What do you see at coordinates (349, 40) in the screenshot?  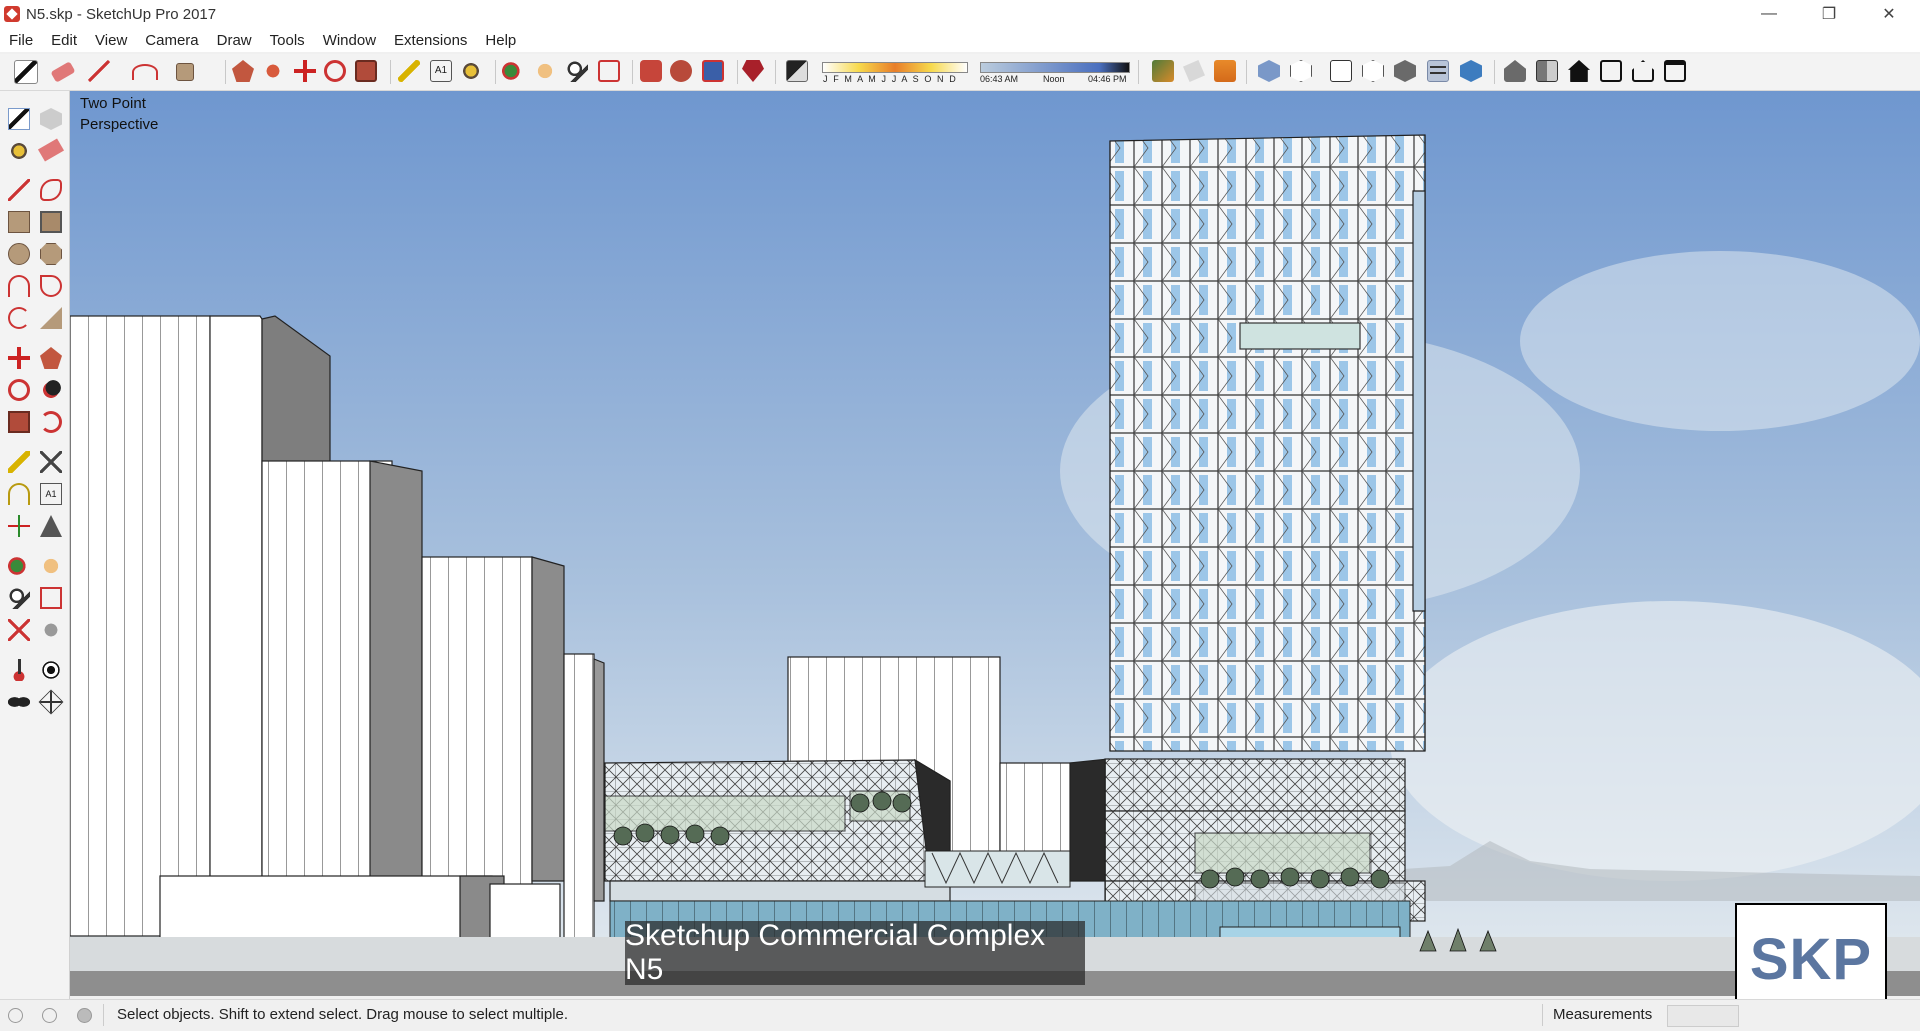 I see `menu-window: Window` at bounding box center [349, 40].